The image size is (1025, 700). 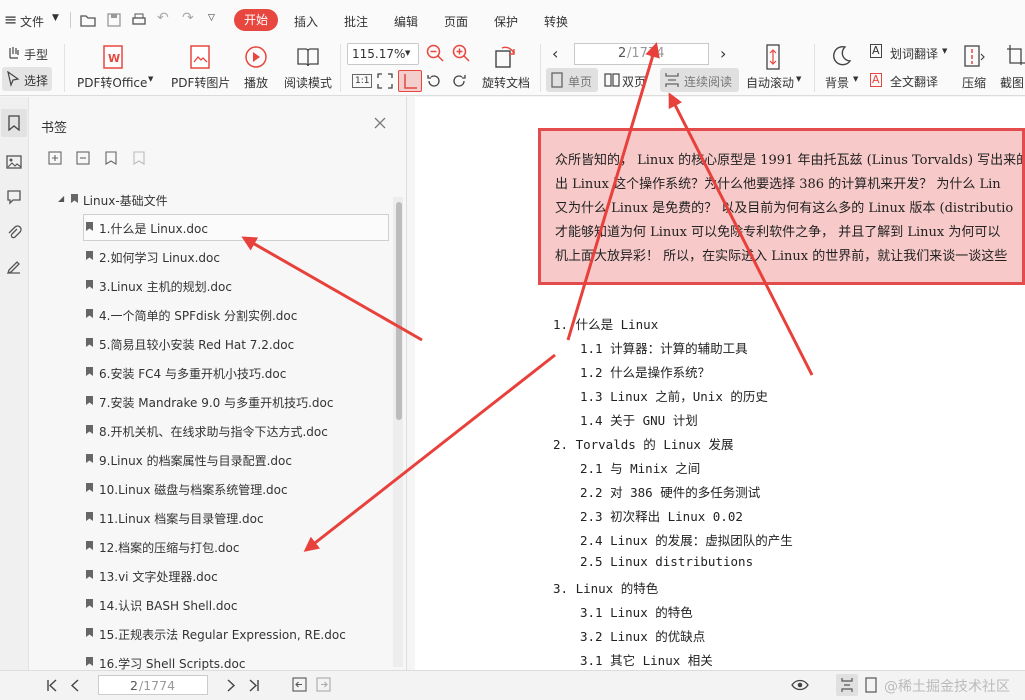 What do you see at coordinates (235, 576) in the screenshot?
I see `bookmark-item: 13.vi 文字处理器.doc` at bounding box center [235, 576].